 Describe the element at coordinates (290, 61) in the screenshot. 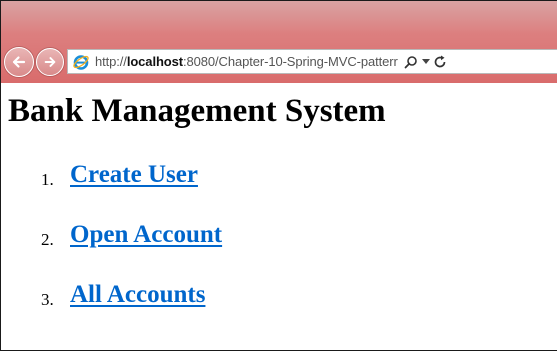

I see `url-path: :8080/Chapter-10-Spring-MVC-patterr` at that location.